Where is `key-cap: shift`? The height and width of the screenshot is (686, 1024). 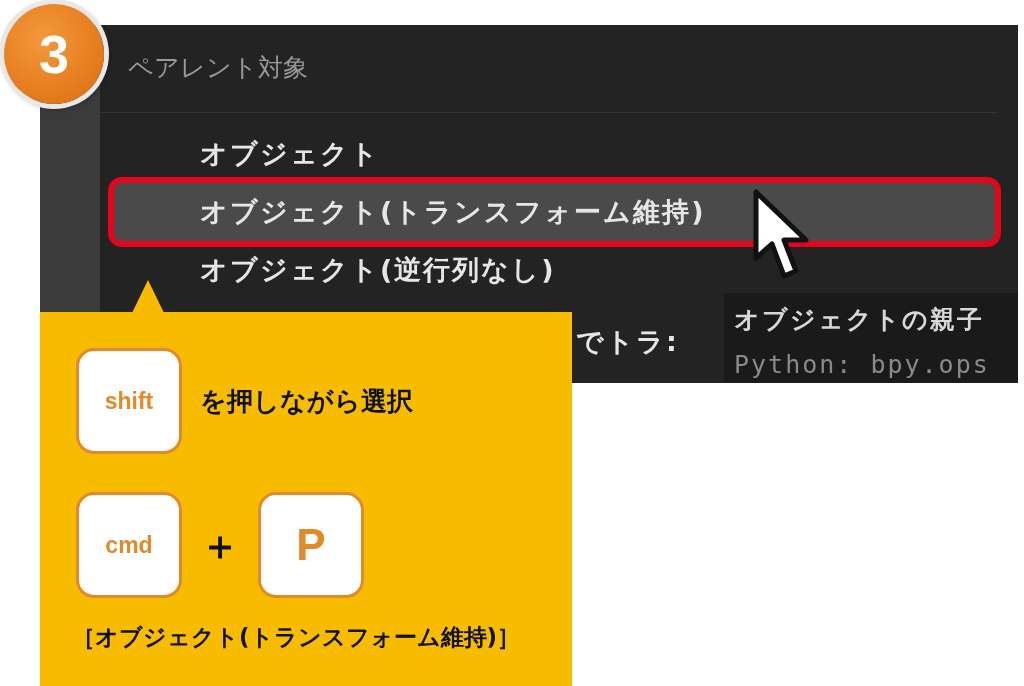 key-cap: shift is located at coordinates (129, 401).